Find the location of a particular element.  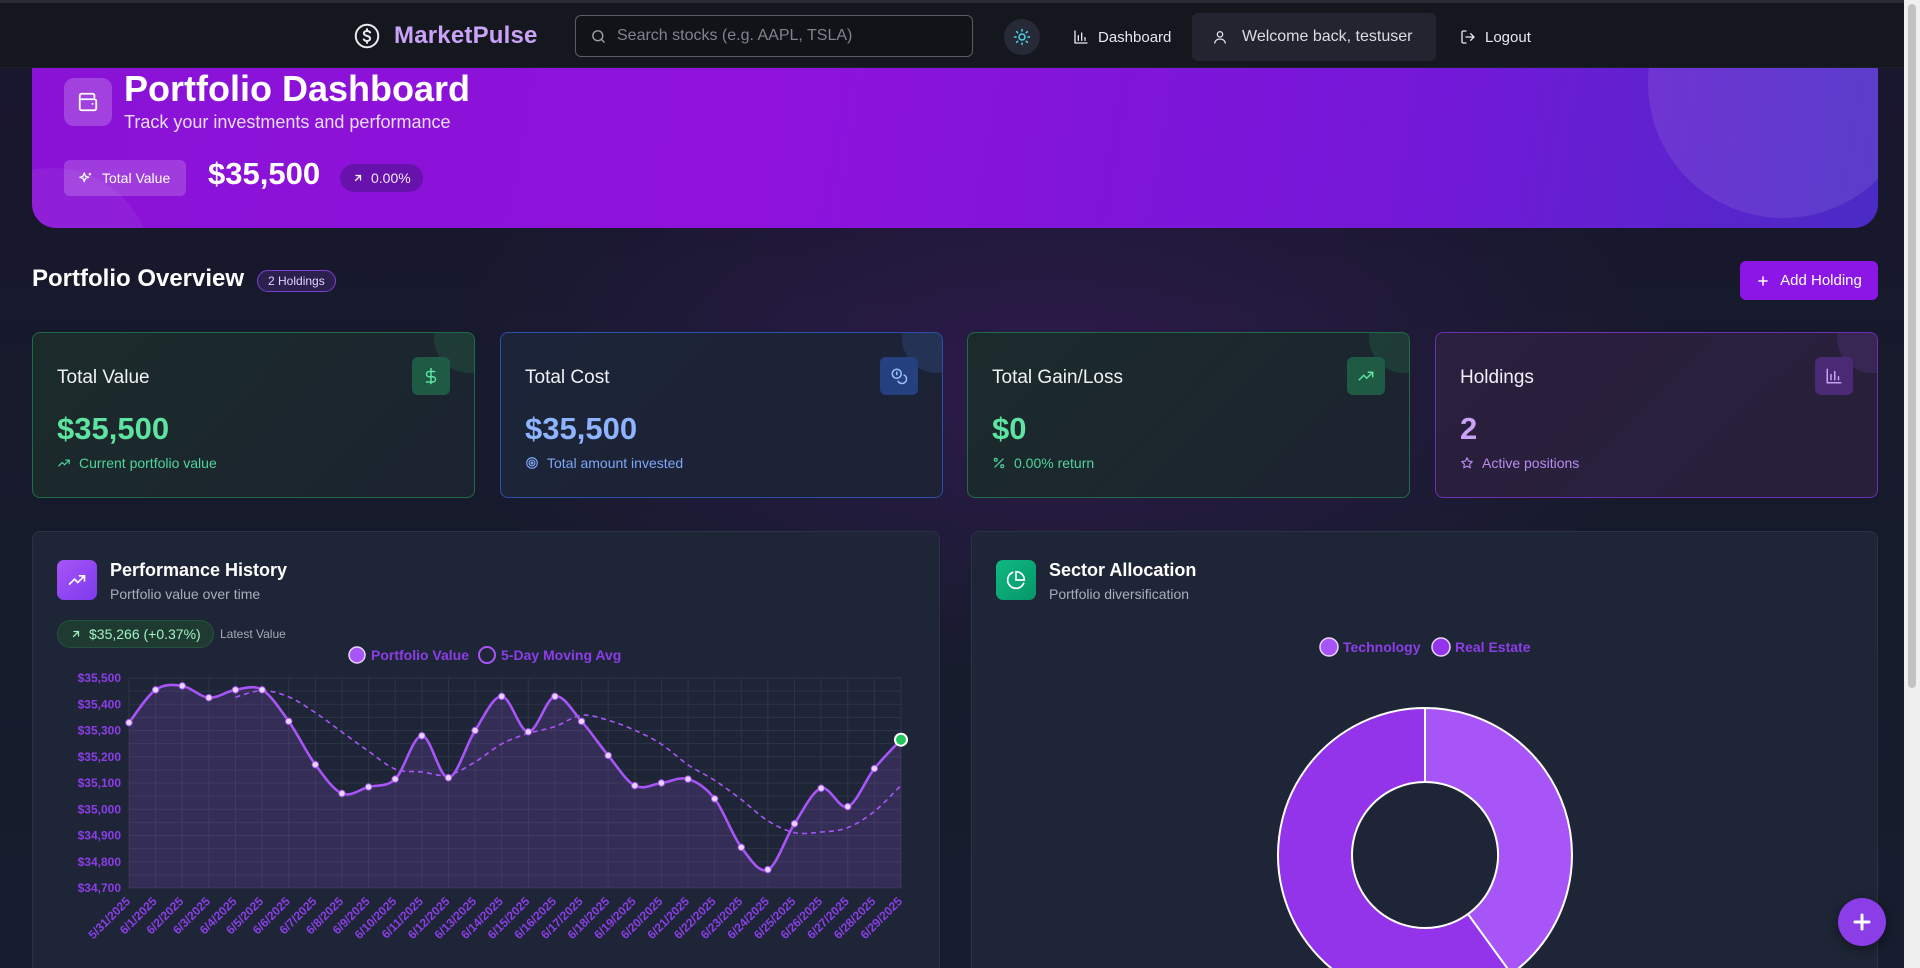

user-menu: Welcome back, testuser is located at coordinates (1314, 37).